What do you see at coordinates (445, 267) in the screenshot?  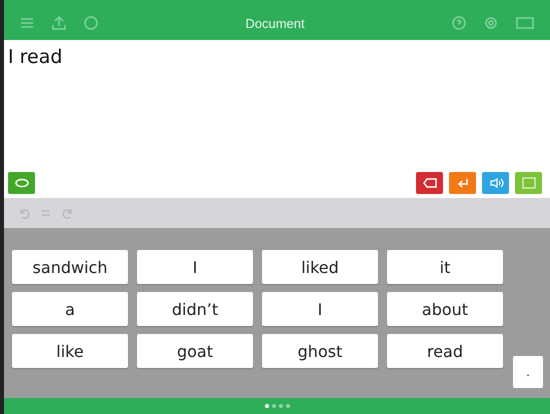 I see `word-key: it` at bounding box center [445, 267].